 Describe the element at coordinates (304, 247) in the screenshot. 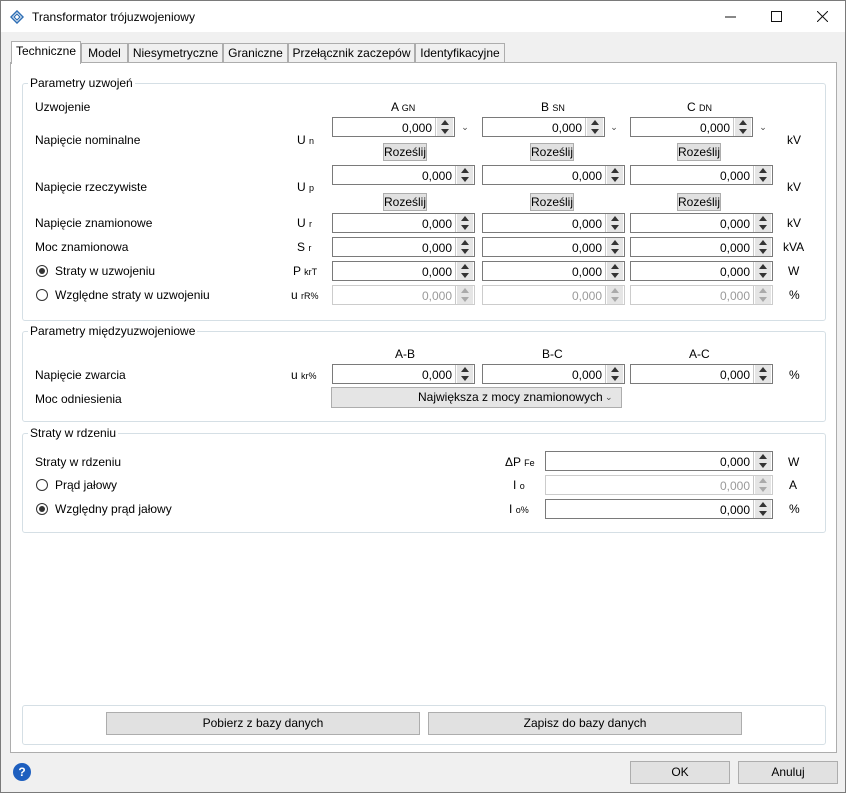

I see `rated-power-symbol: S r` at that location.